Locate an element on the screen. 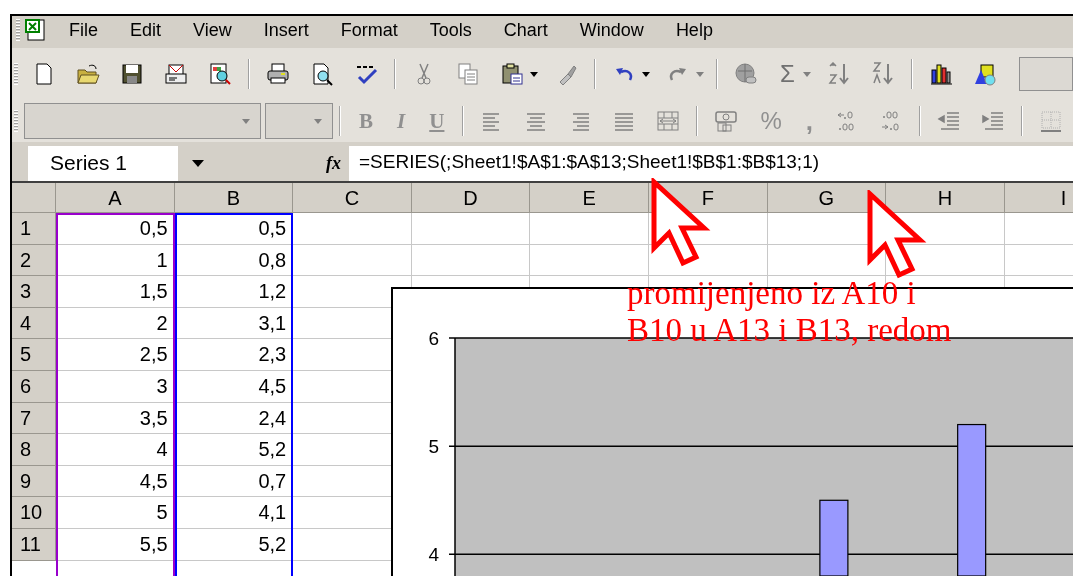 The height and width of the screenshot is (576, 1073). table-cell: 3,5 is located at coordinates (115, 418).